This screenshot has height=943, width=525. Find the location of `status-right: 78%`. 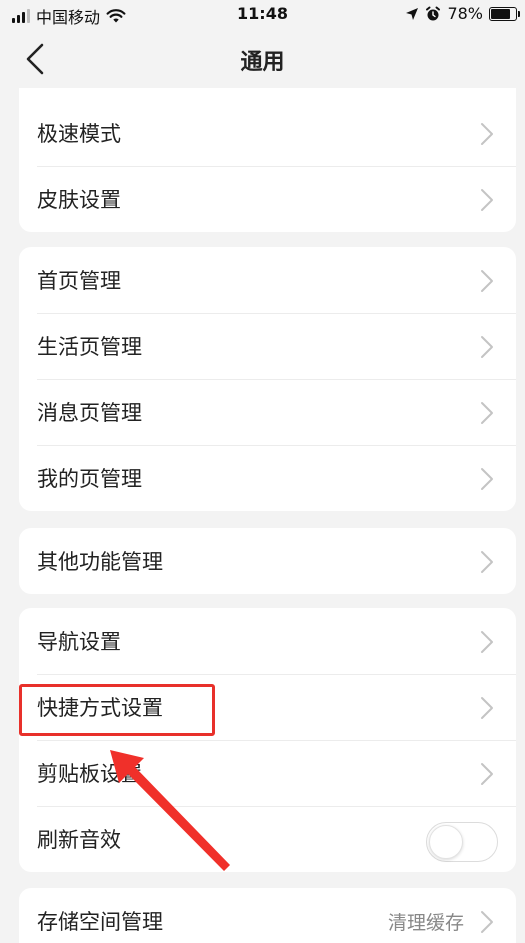

status-right: 78% is located at coordinates (462, 13).